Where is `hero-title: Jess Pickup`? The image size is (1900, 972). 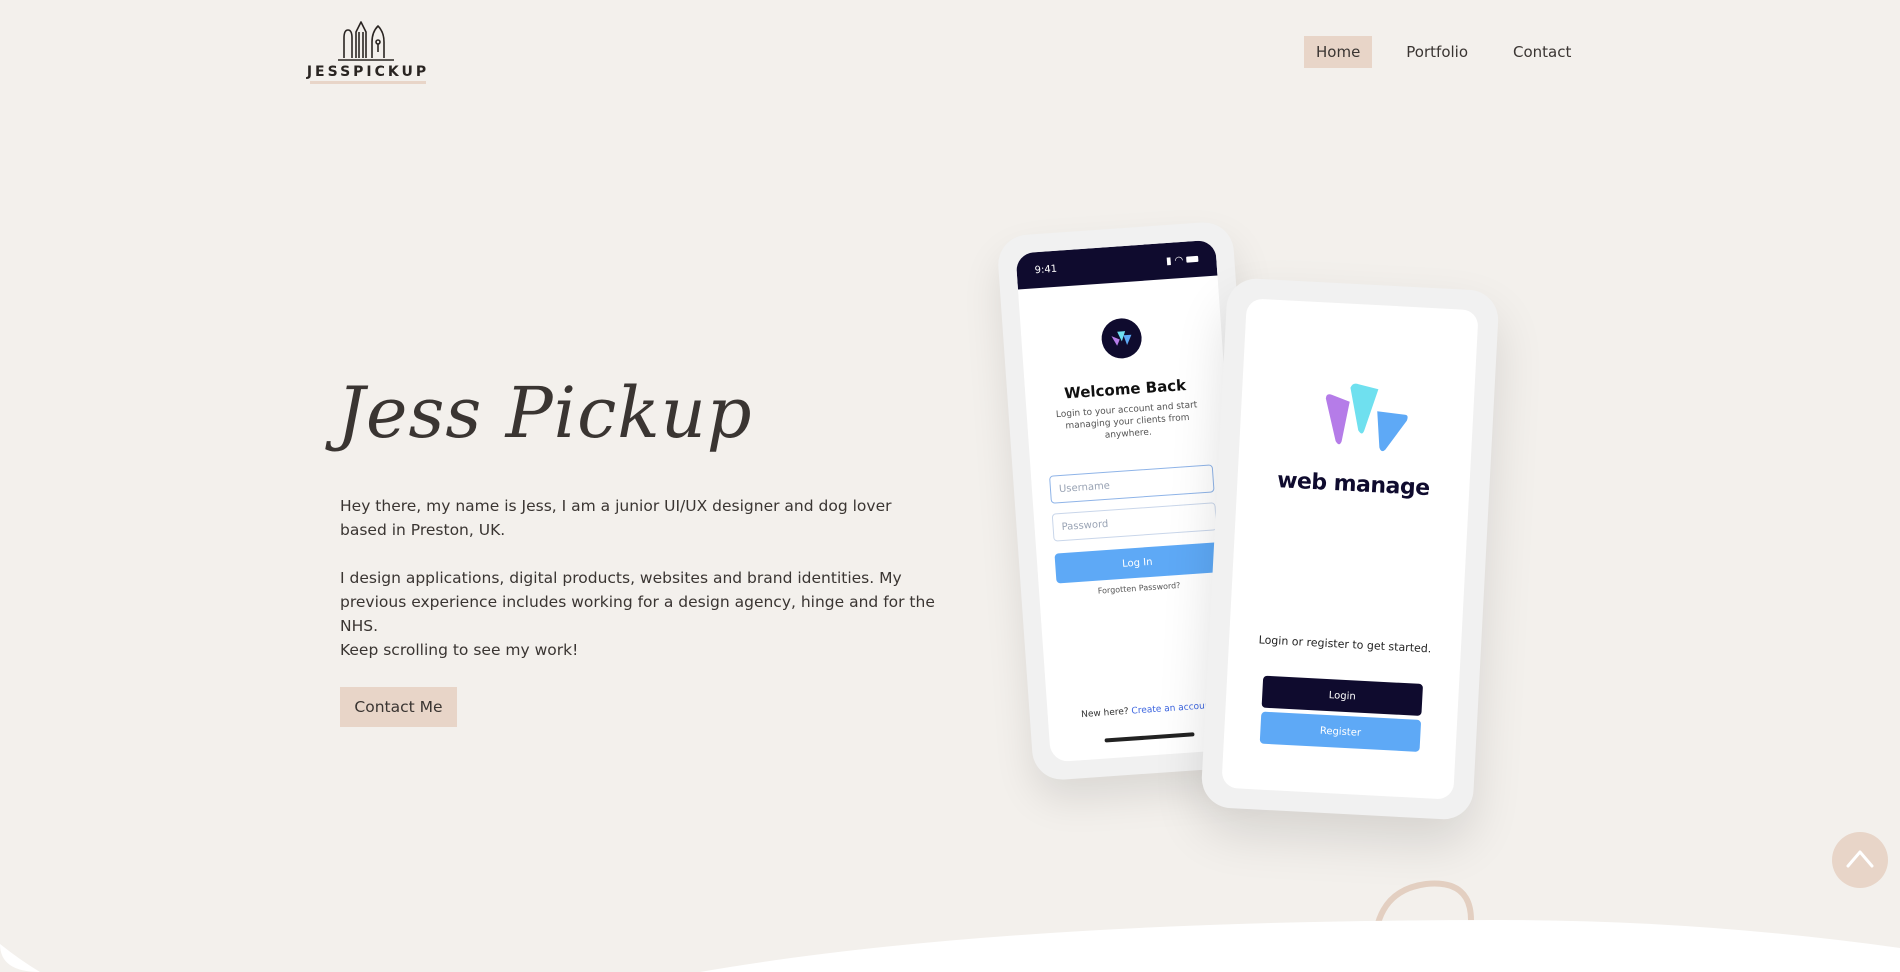
hero-title: Jess Pickup is located at coordinates (545, 413).